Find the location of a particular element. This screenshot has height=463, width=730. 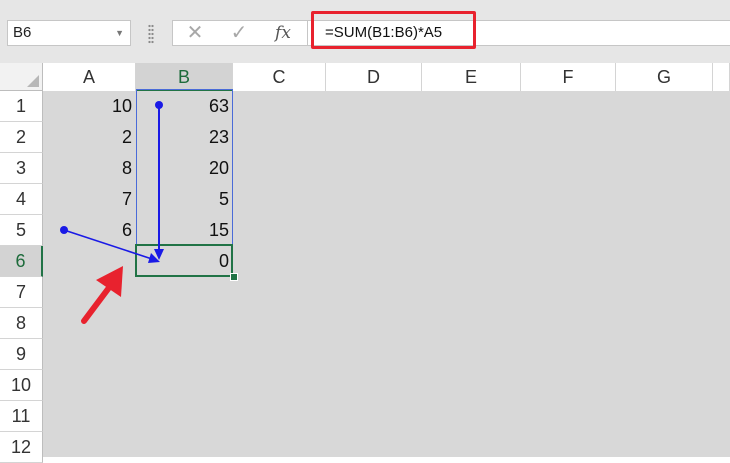

enter-icon: ✓ is located at coordinates (239, 33).